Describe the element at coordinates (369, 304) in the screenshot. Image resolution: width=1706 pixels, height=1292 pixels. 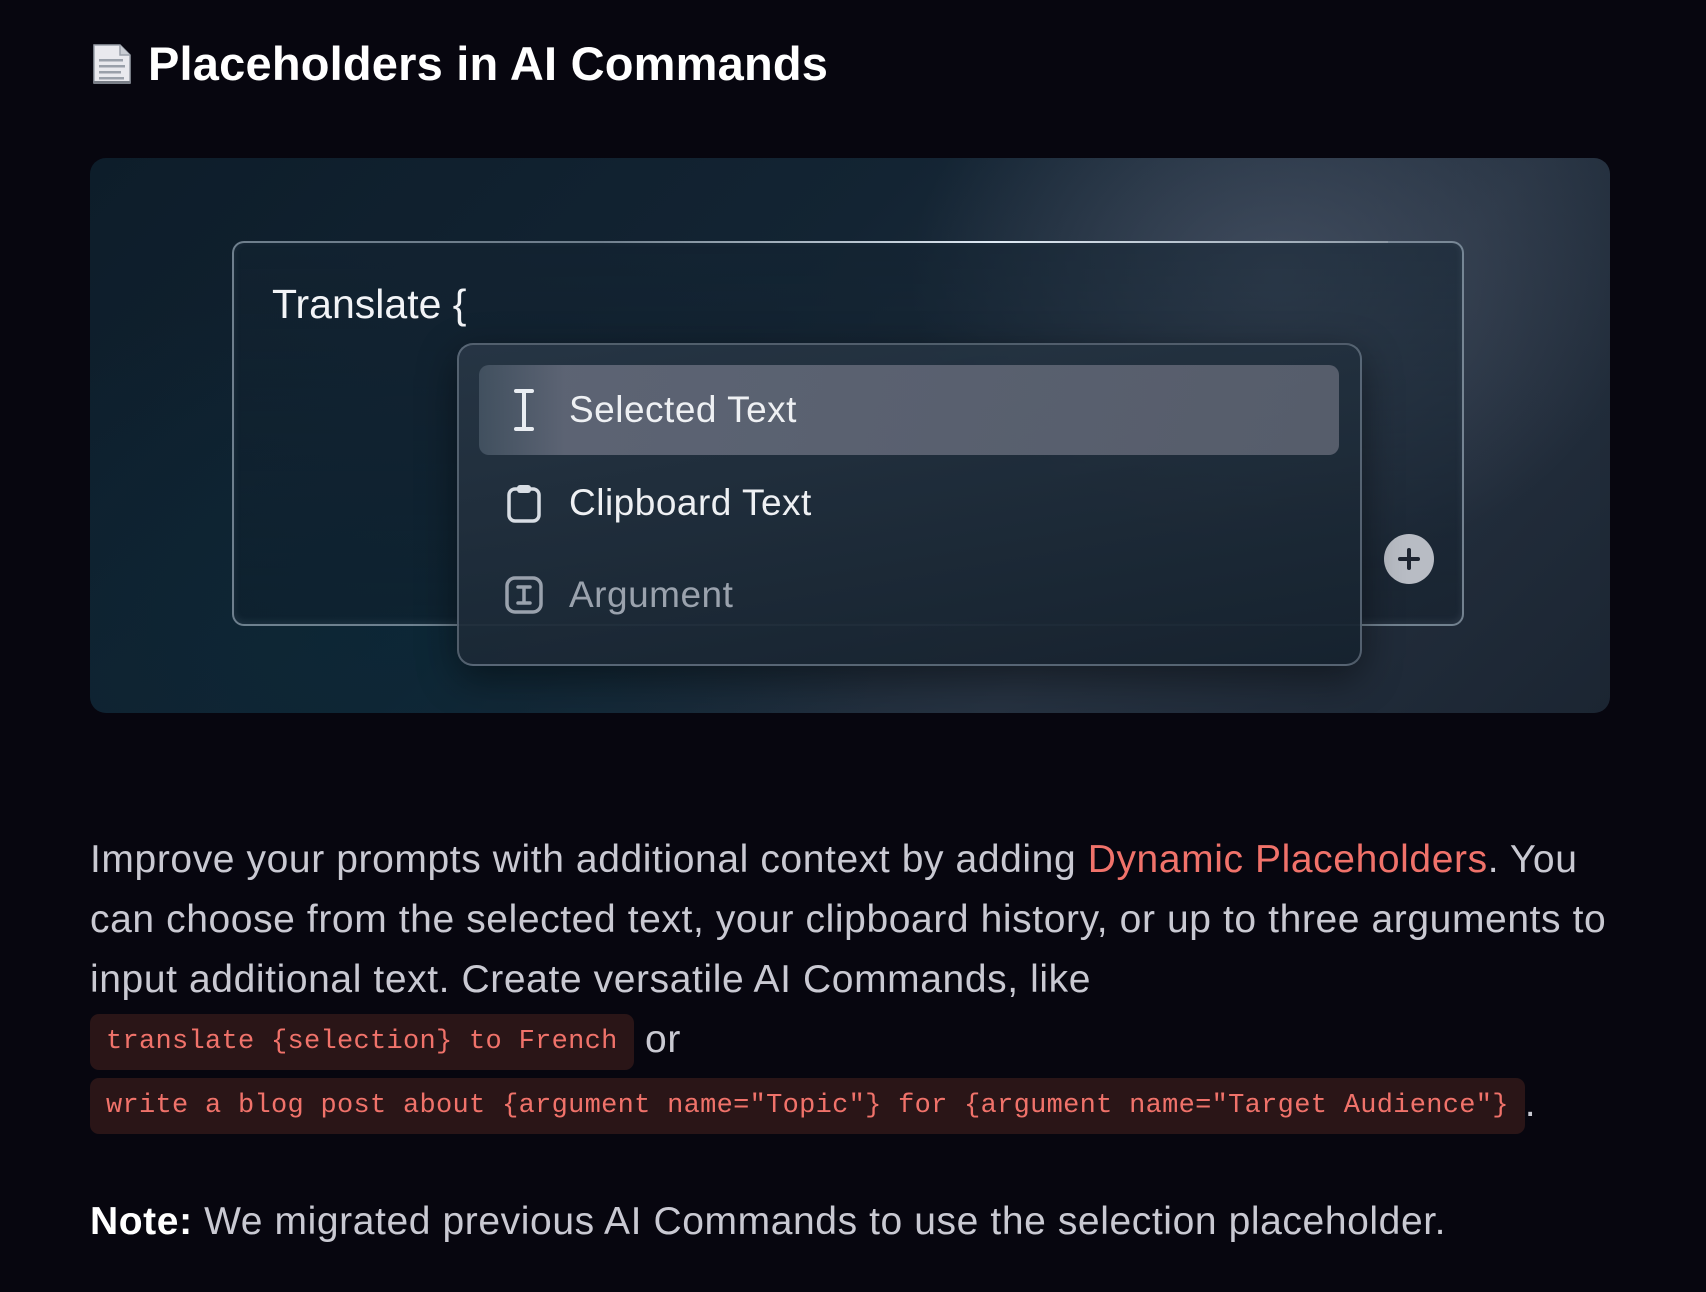
I see `editor-text: Translate {` at that location.